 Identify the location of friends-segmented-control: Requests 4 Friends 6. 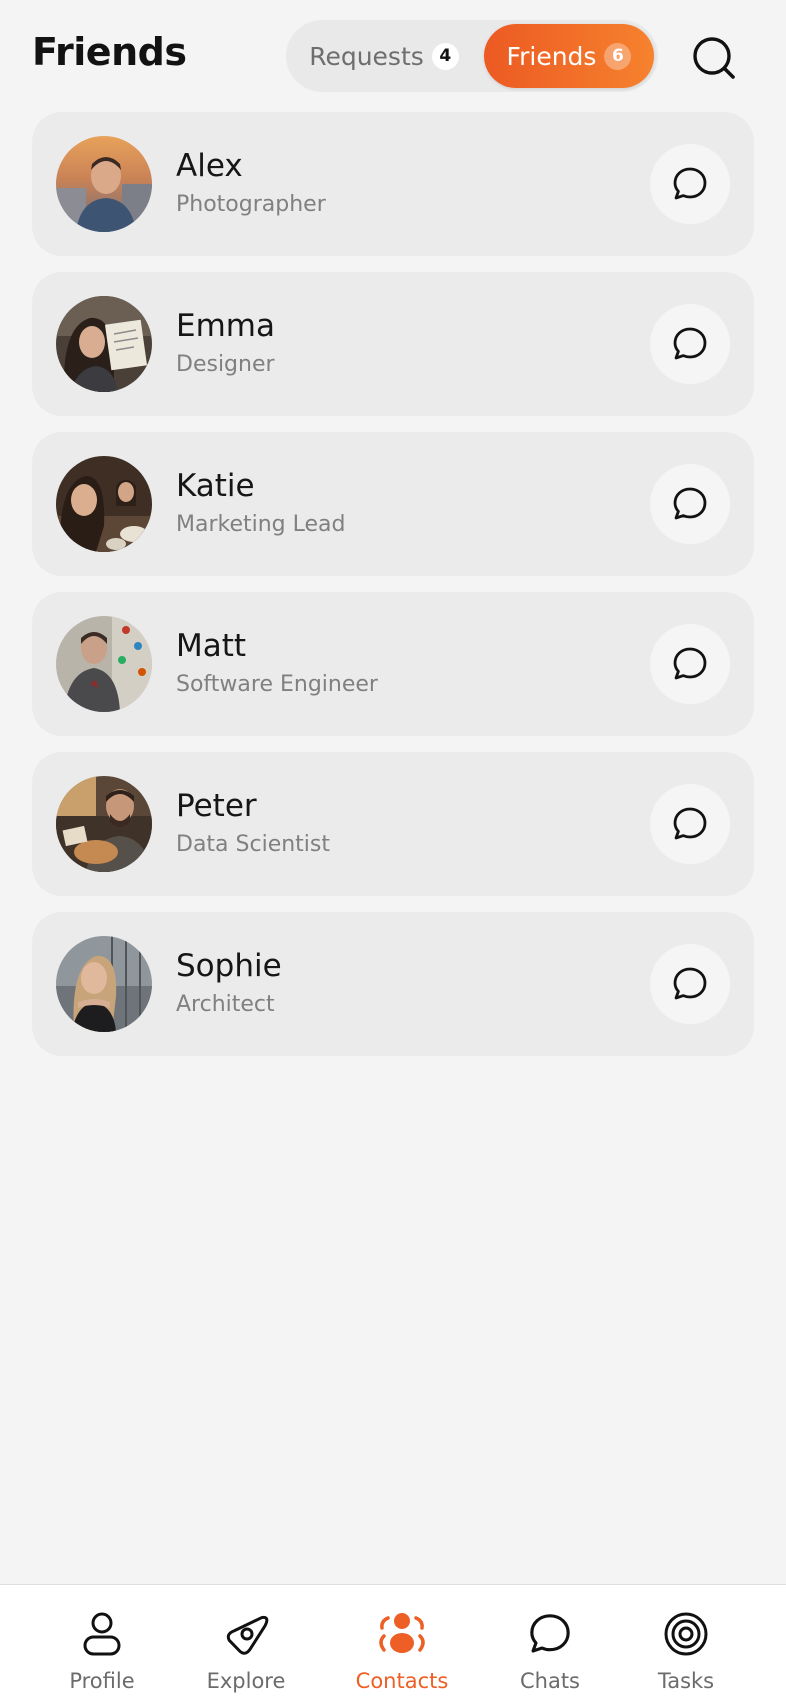
(472, 56).